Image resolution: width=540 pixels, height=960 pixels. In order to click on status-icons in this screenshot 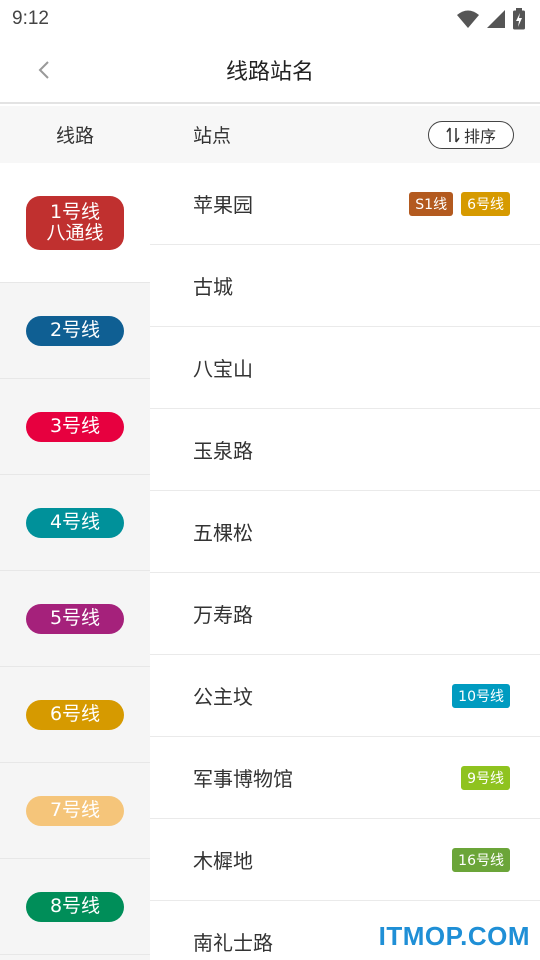, I will do `click(491, 19)`.